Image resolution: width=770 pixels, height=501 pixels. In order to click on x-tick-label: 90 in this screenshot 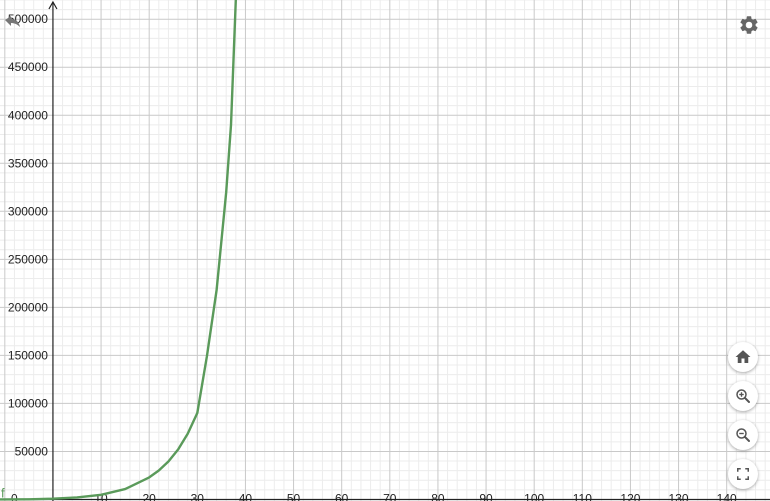, I will do `click(486, 496)`.